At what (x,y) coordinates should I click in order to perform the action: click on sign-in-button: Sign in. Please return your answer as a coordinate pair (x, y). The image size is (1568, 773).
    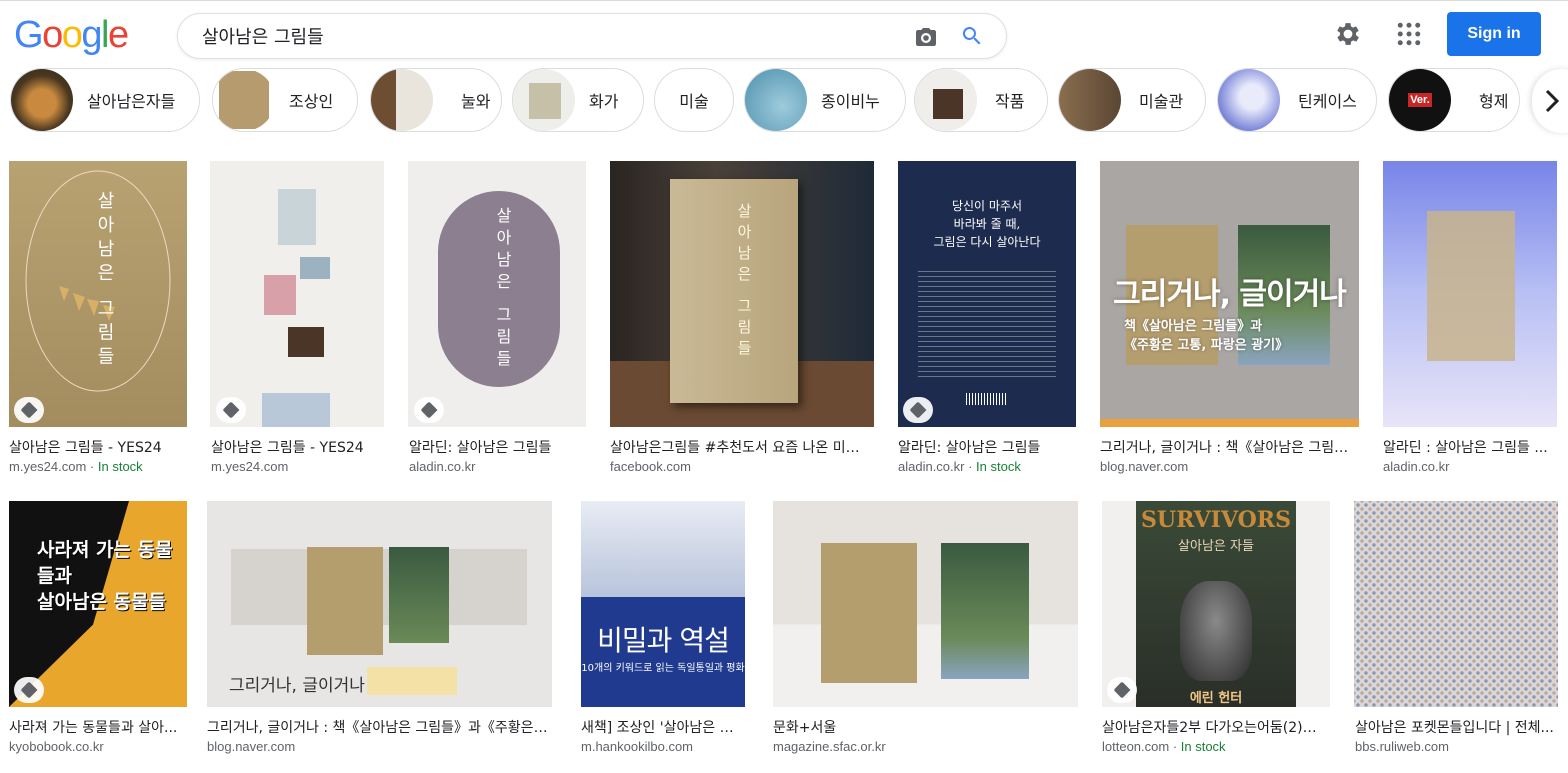
    Looking at the image, I should click on (1494, 34).